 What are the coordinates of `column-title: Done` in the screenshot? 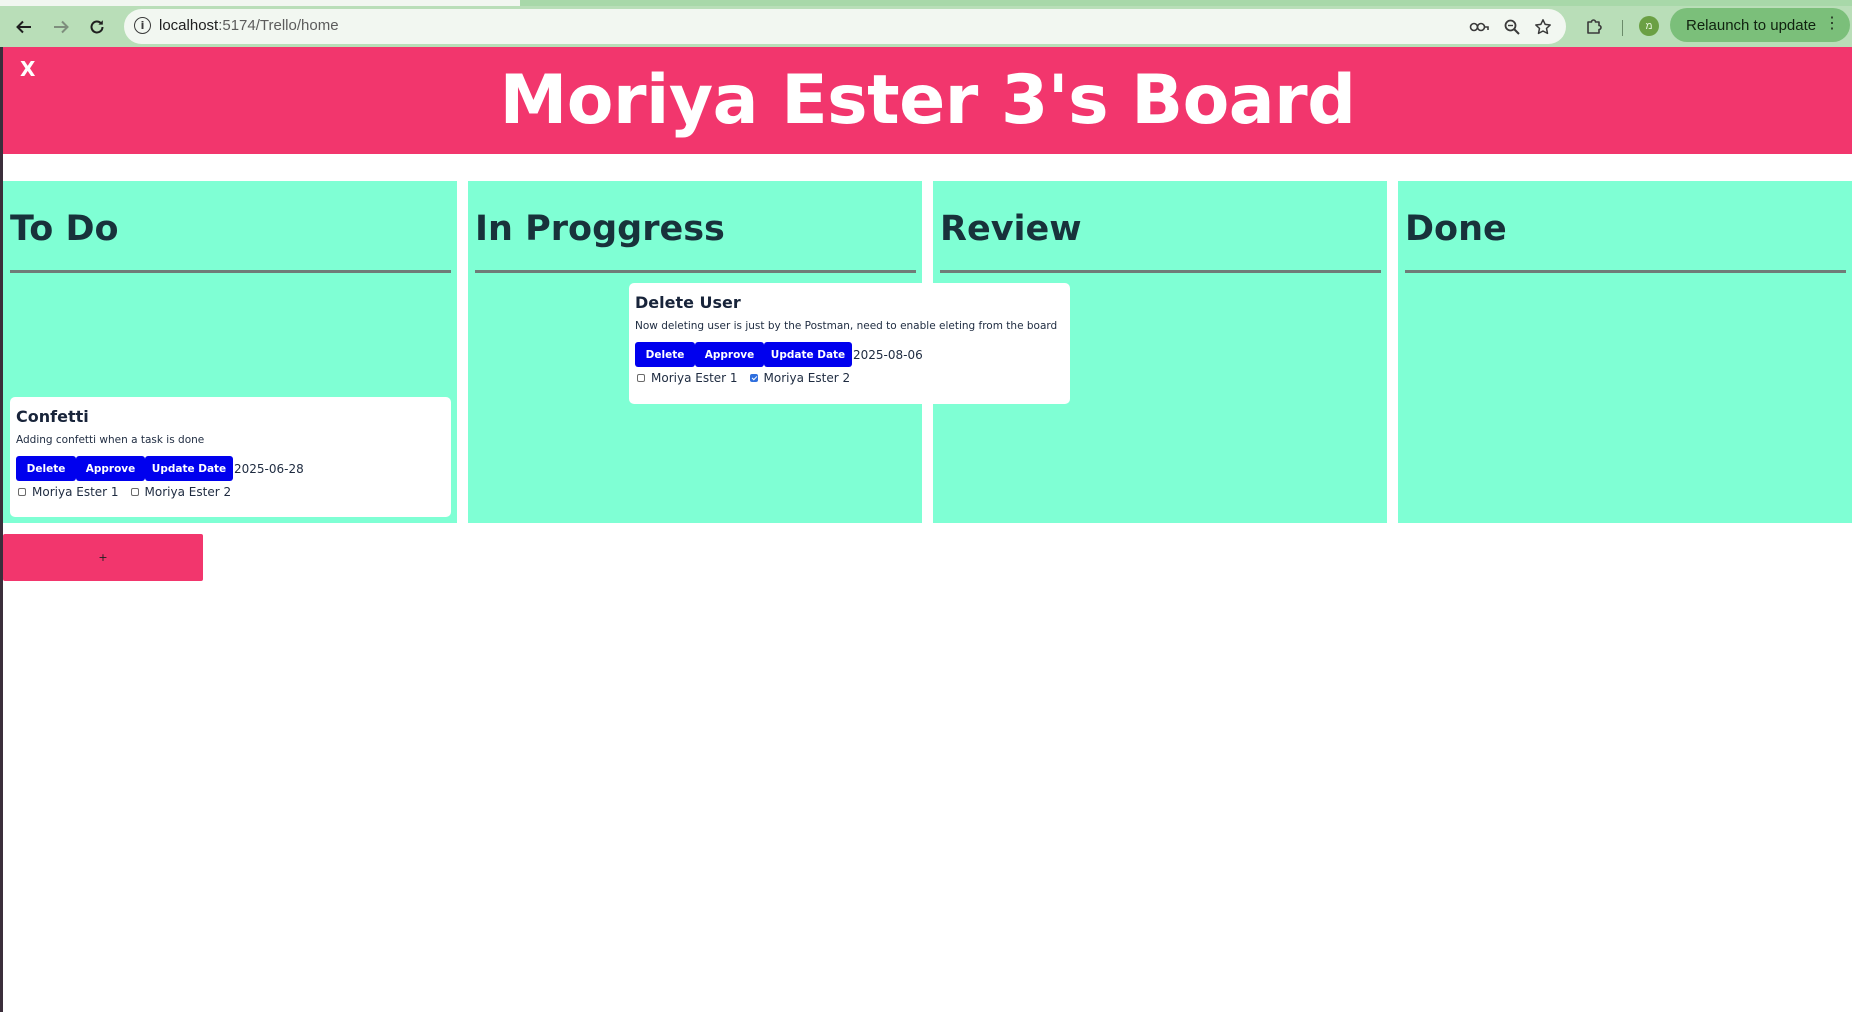 It's located at (1456, 229).